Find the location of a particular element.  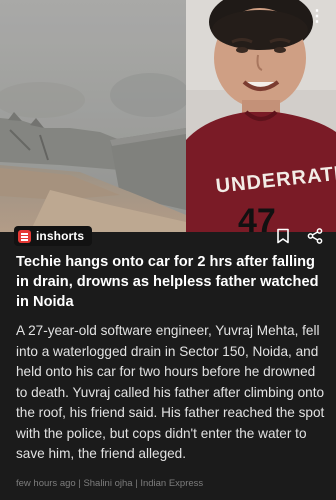

article-publisher-link: Indian Express is located at coordinates (171, 483).